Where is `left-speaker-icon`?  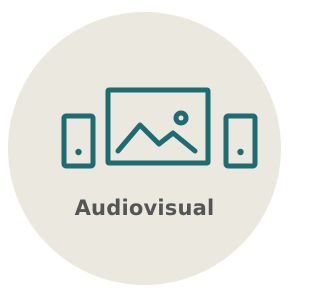 left-speaker-icon is located at coordinates (78, 141).